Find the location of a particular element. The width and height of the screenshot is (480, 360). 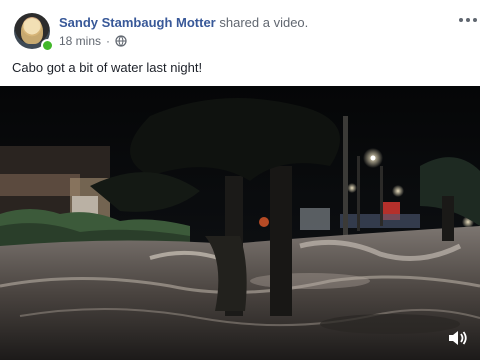

more-options-icon is located at coordinates (469, 20).